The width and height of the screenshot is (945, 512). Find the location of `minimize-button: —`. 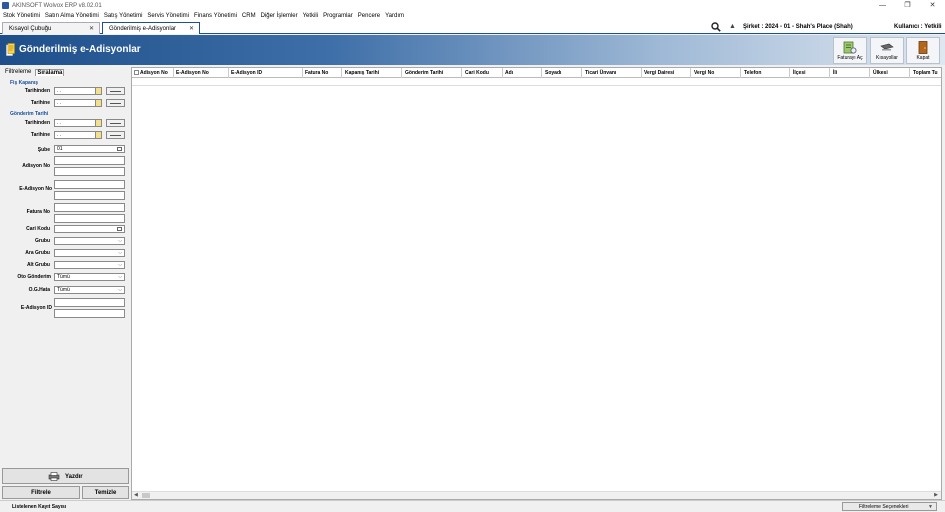

minimize-button: — is located at coordinates (882, 5).